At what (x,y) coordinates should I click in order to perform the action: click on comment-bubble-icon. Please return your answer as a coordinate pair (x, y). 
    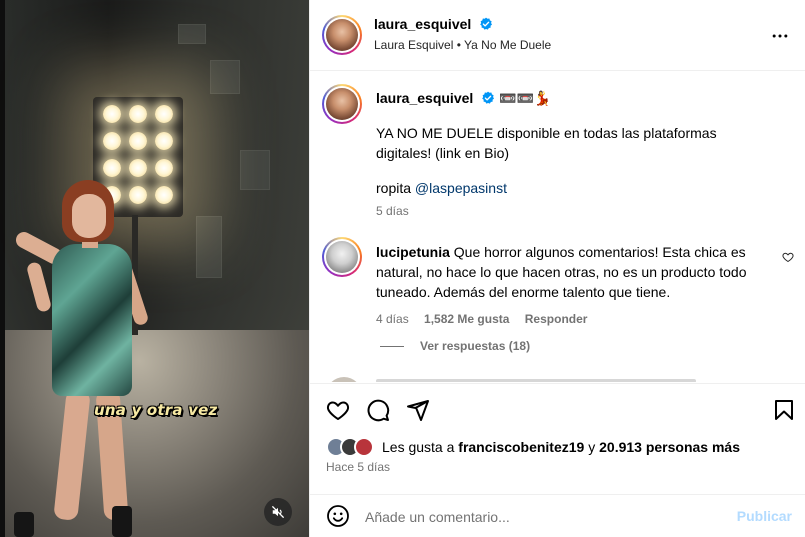
    Looking at the image, I should click on (378, 410).